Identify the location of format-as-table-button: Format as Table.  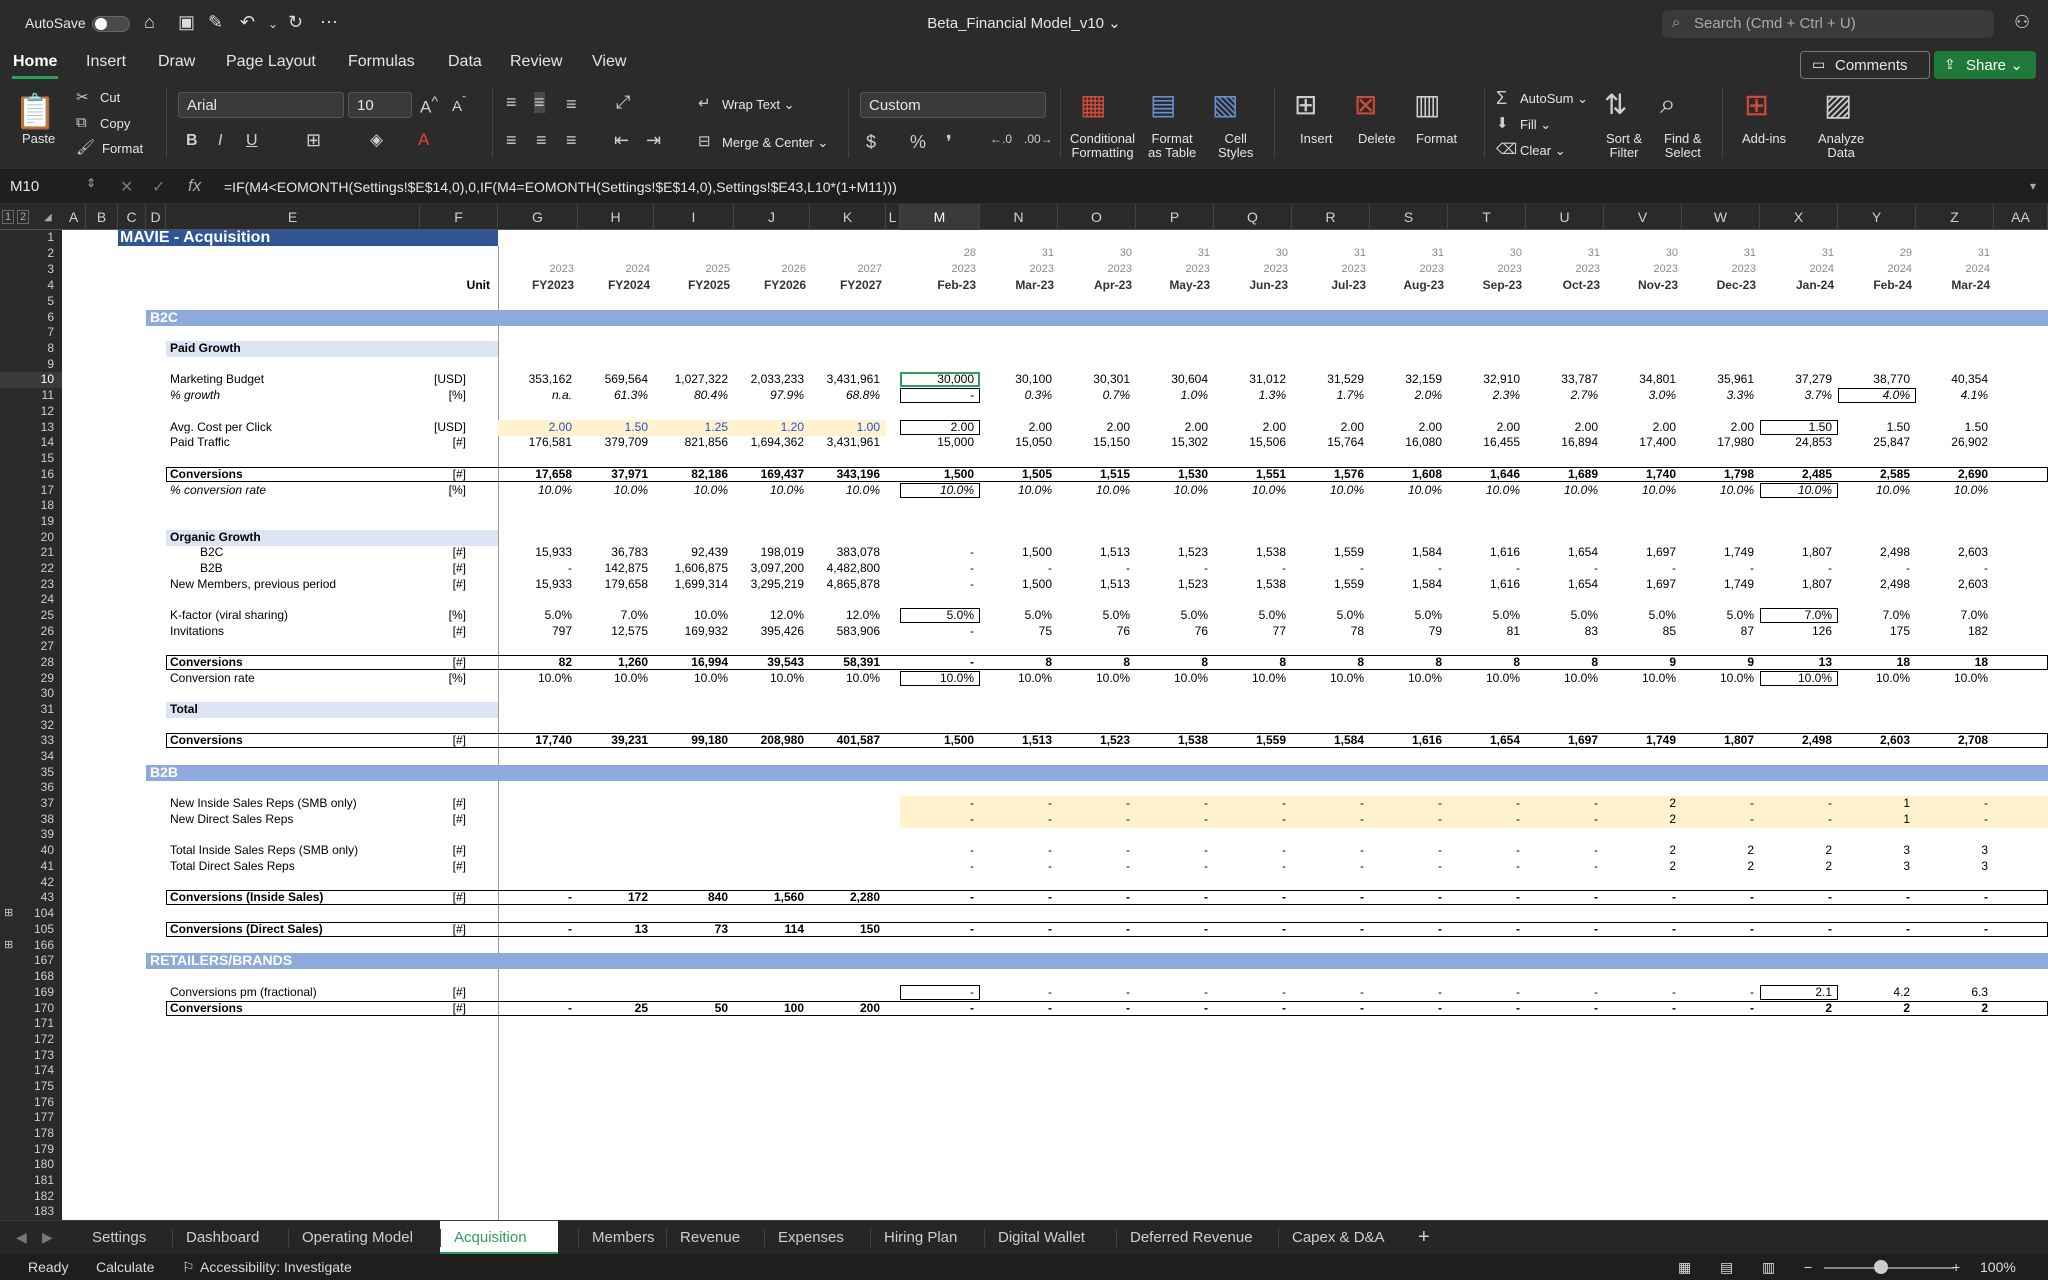
(1172, 146).